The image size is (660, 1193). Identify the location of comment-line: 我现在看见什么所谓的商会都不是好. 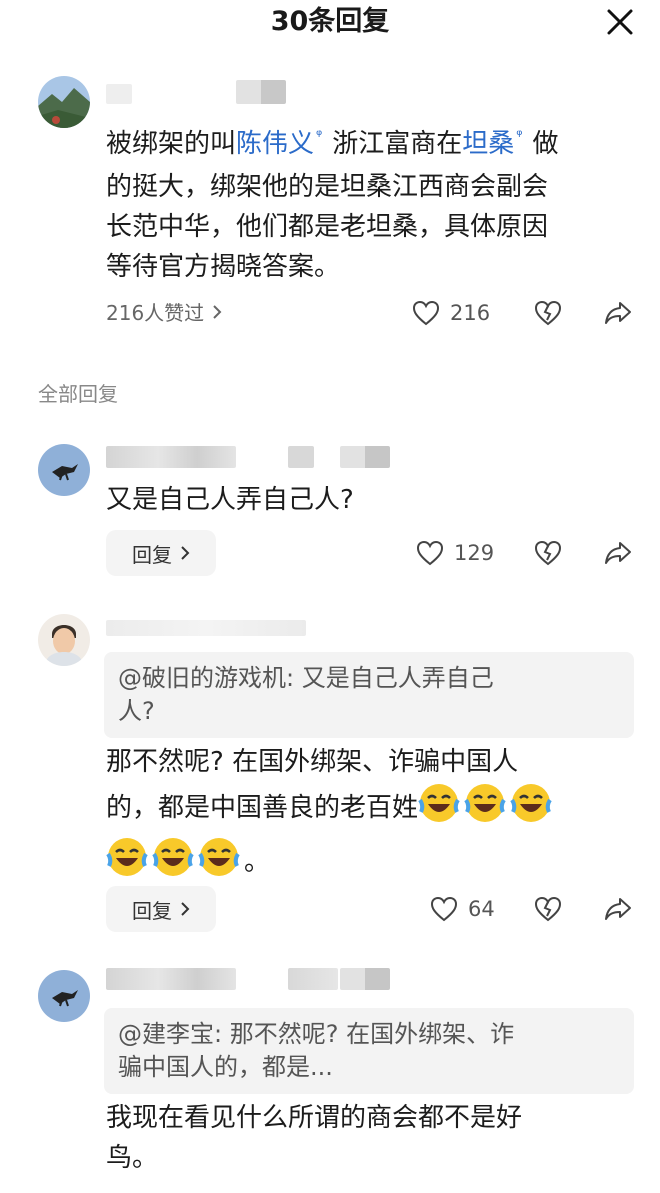
(314, 1118).